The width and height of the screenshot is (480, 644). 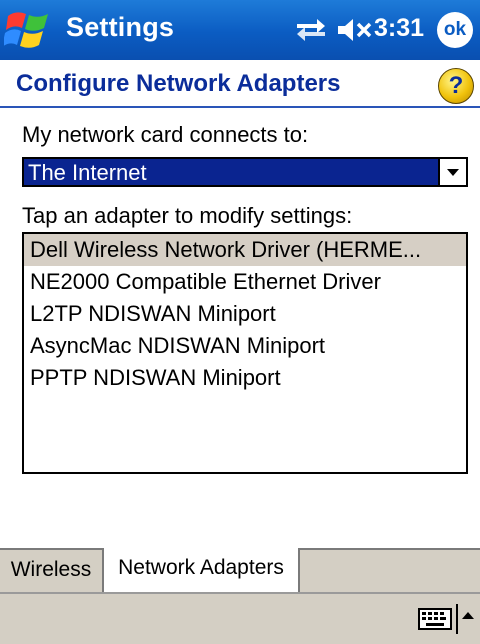 What do you see at coordinates (452, 172) in the screenshot?
I see `chevron-down-icon` at bounding box center [452, 172].